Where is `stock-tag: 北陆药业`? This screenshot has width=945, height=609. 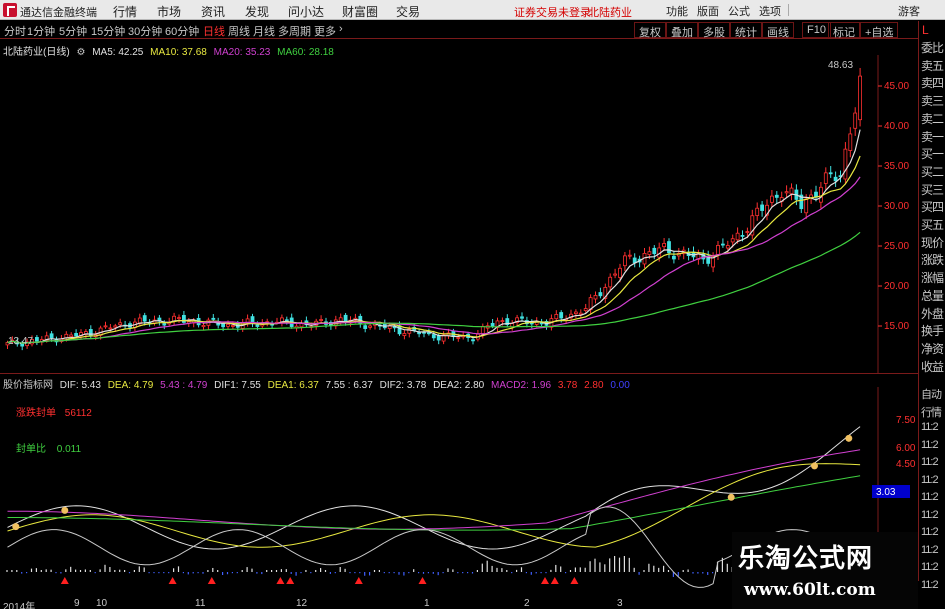 stock-tag: 北陆药业 is located at coordinates (610, 13).